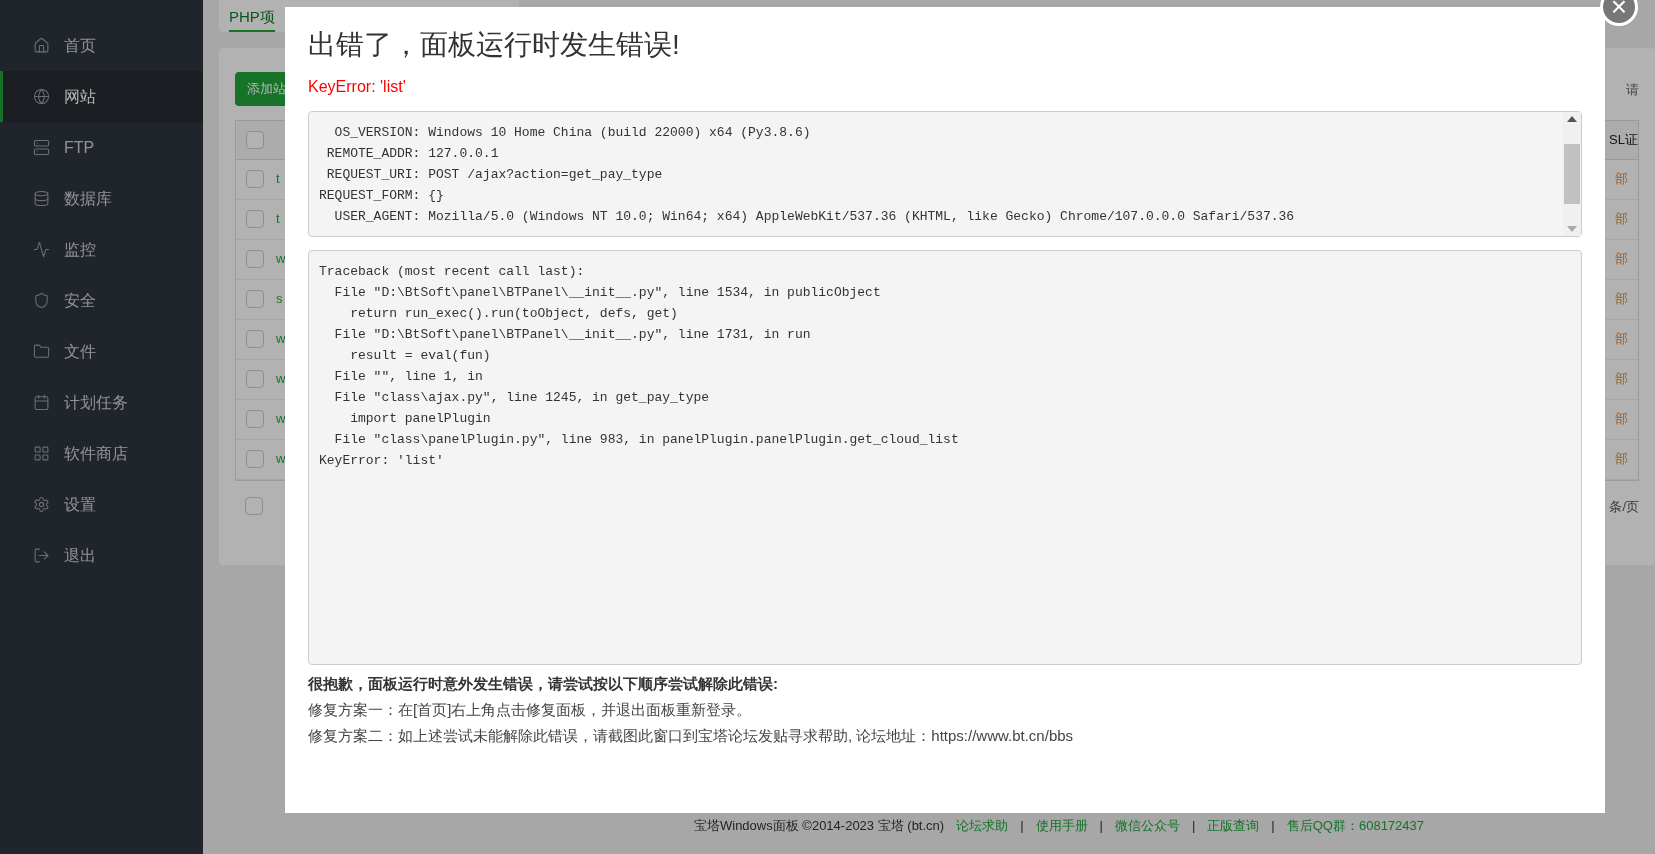 Image resolution: width=1655 pixels, height=854 pixels. What do you see at coordinates (691, 736) in the screenshot?
I see `help-text: 修复方案二：如上述尝试未能解除此错误，请截图此窗口到宝塔论坛发贴寻求帮助, 论坛地址：https://www.bt.cn/bbs` at bounding box center [691, 736].